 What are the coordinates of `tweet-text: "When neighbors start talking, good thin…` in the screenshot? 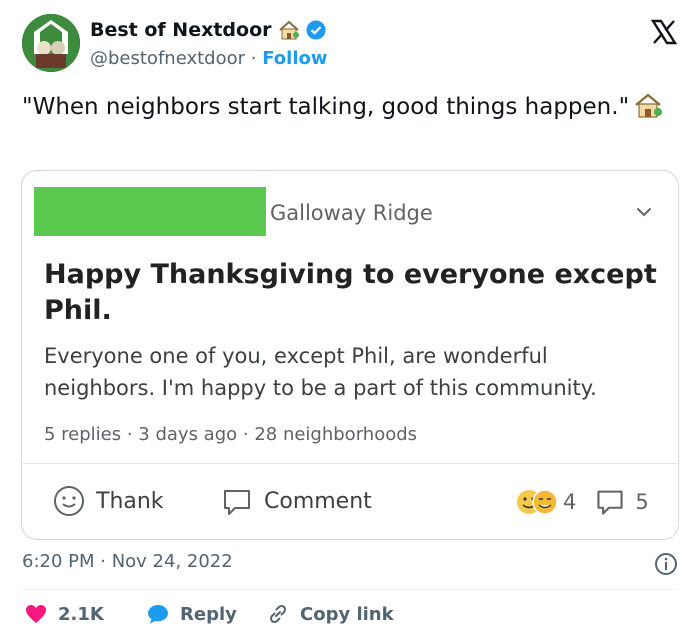 It's located at (347, 107).